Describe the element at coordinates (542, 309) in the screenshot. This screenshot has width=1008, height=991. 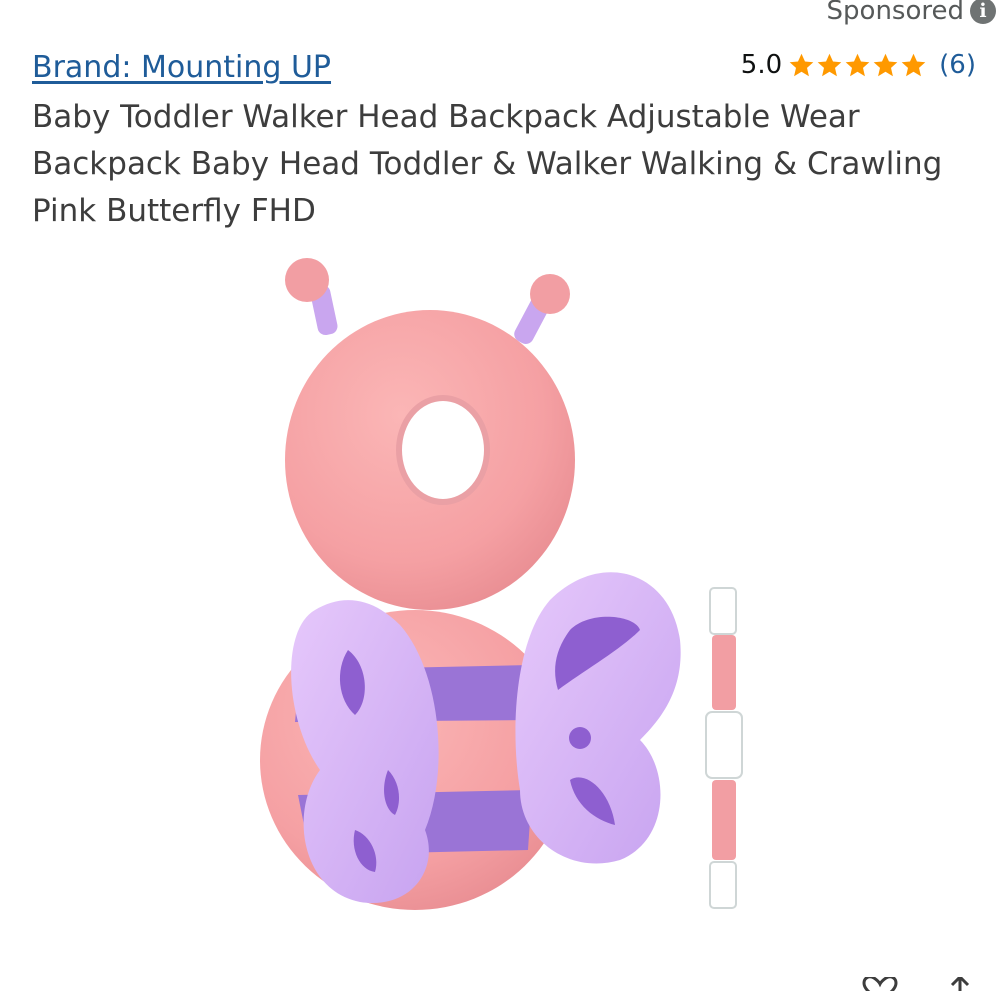
I see `antenna-right` at that location.